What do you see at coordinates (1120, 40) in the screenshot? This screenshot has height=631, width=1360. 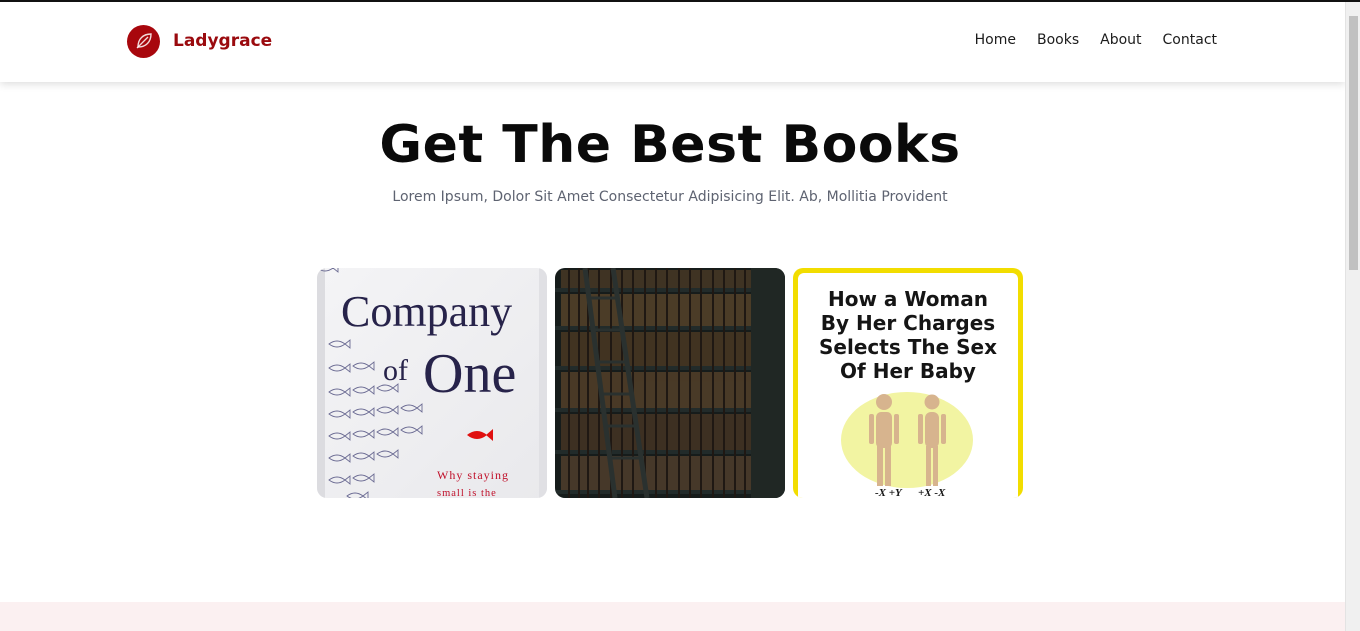 I see `nav-about: About` at bounding box center [1120, 40].